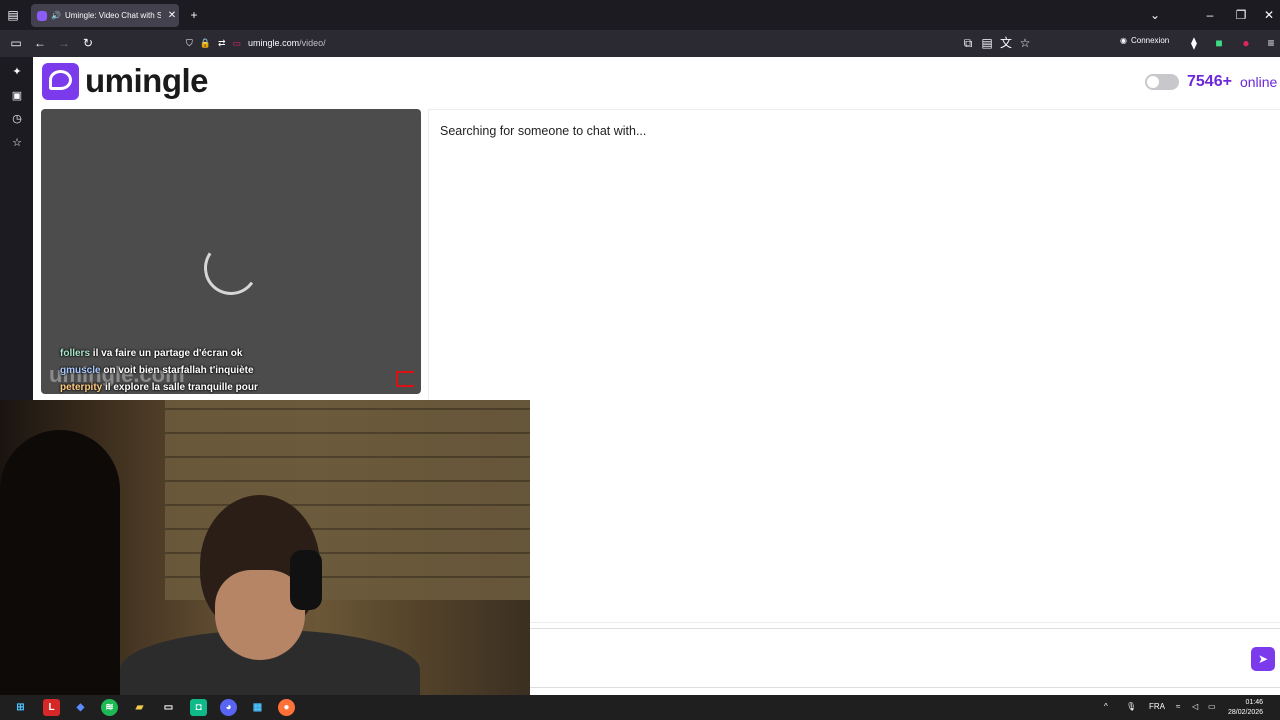 The image size is (1280, 720). Describe the element at coordinates (607, 43) in the screenshot. I see `address-bar: ⛉ 🔒 ⇄ ▭ umingle.com/video/` at that location.